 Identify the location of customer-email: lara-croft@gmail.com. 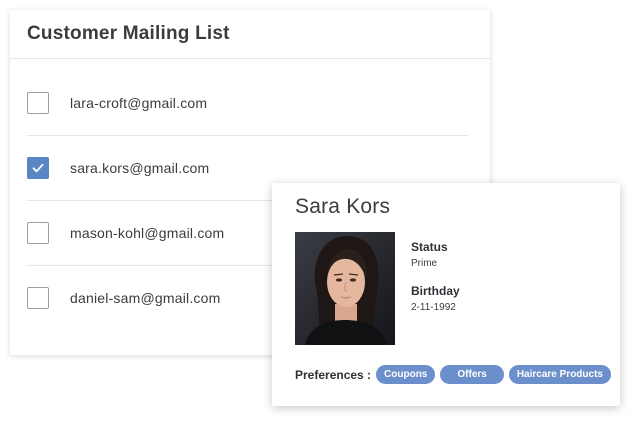
(138, 103).